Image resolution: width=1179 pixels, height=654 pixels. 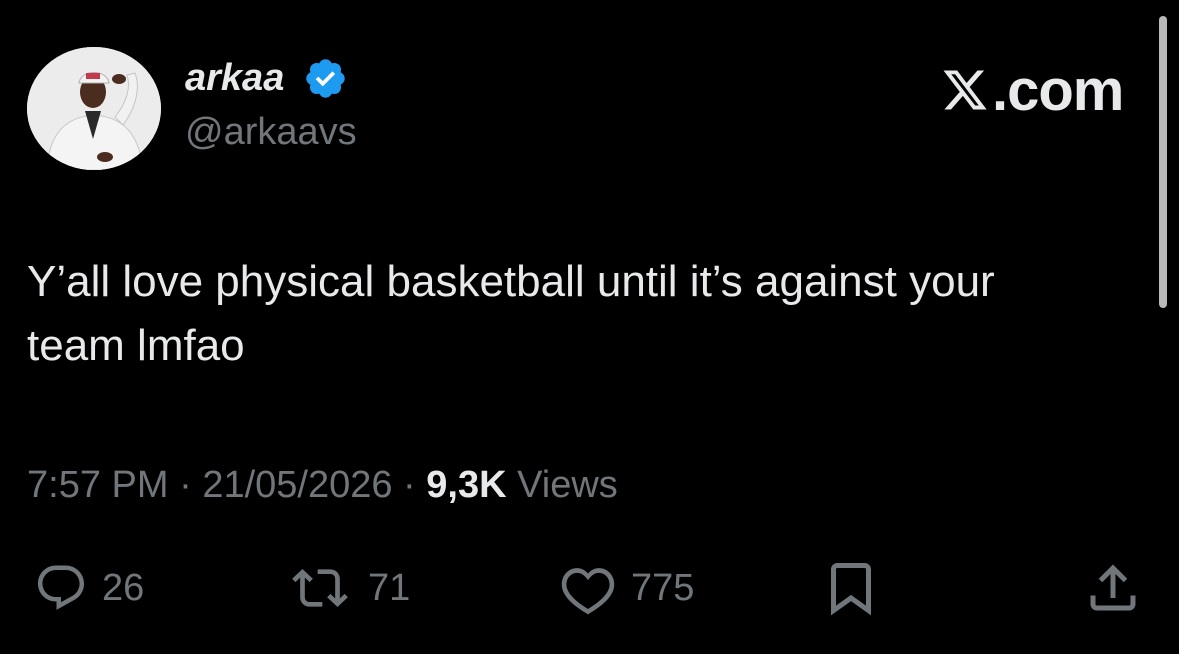 I want to click on avatar, so click(x=94, y=108).